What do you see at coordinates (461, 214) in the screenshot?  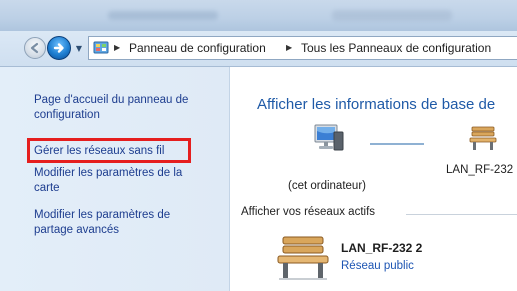 I see `section-divider` at bounding box center [461, 214].